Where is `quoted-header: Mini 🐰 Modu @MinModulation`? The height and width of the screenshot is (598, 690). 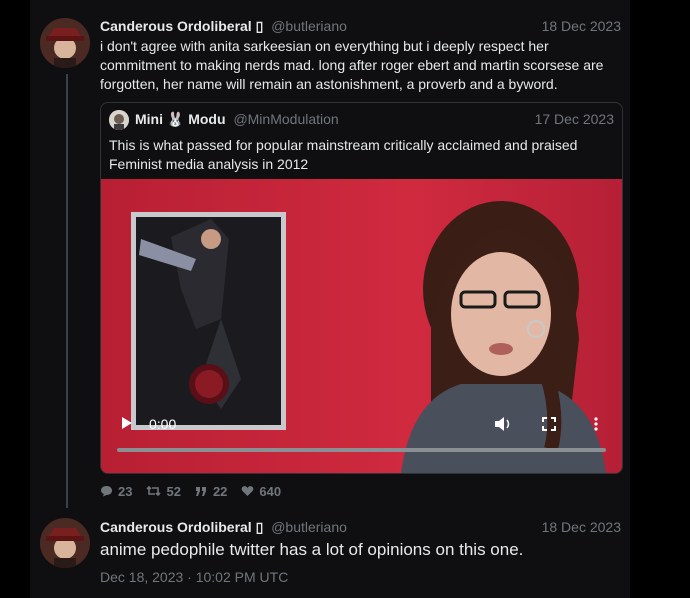 quoted-header: Mini 🐰 Modu @MinModulation is located at coordinates (237, 119).